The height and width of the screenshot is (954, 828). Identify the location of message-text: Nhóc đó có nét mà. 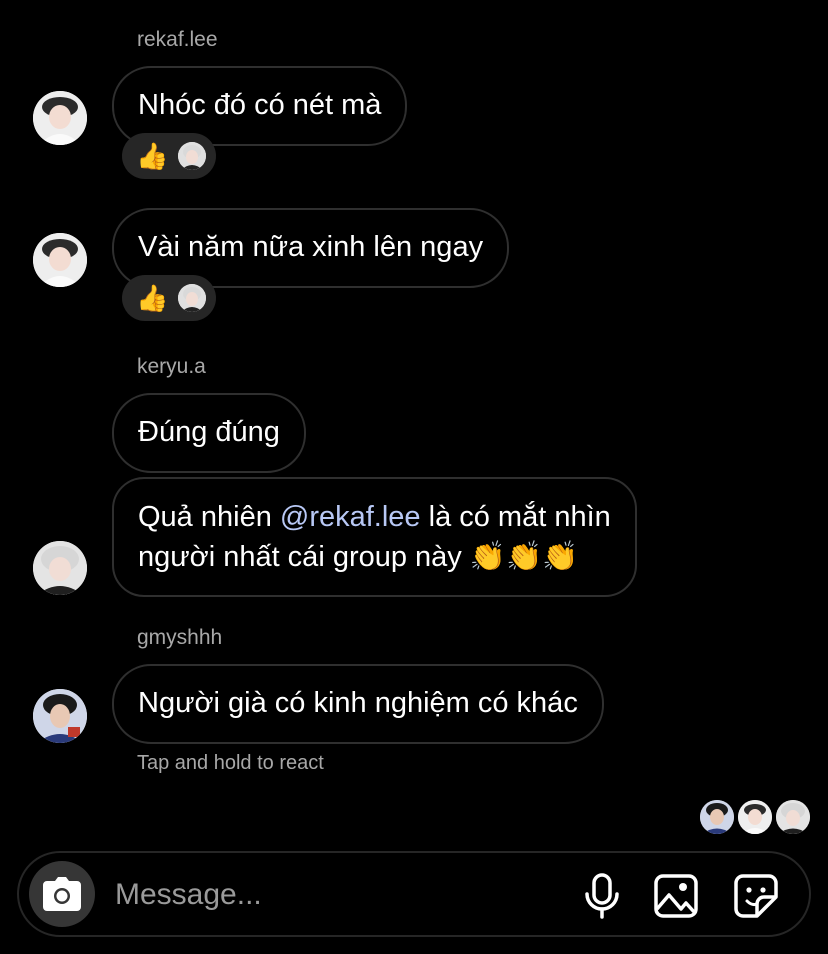
(260, 105).